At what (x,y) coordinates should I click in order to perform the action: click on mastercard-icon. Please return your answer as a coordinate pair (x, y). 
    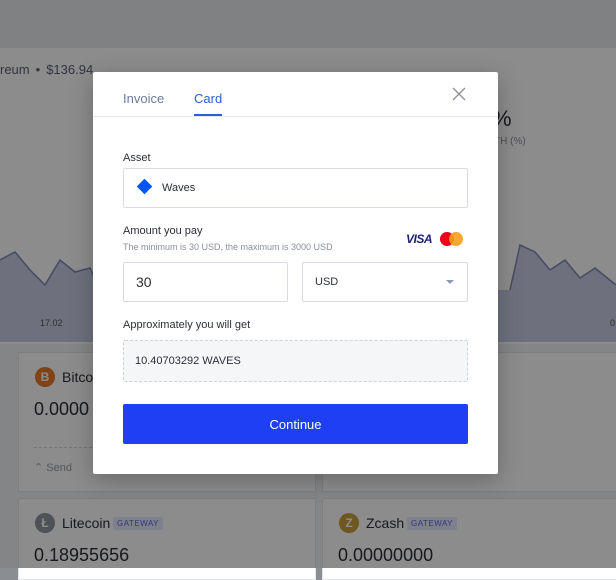
    Looking at the image, I should click on (452, 239).